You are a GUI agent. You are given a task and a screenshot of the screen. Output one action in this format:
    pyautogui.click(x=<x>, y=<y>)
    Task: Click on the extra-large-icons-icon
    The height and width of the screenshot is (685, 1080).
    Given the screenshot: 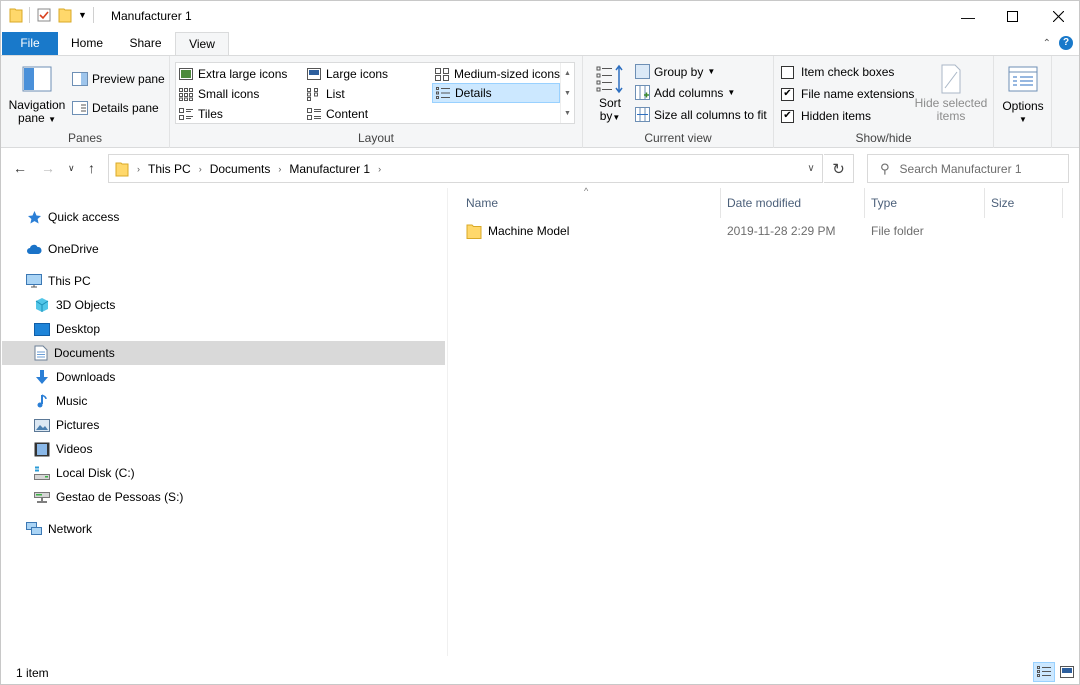 What is the action you would take?
    pyautogui.click(x=186, y=74)
    